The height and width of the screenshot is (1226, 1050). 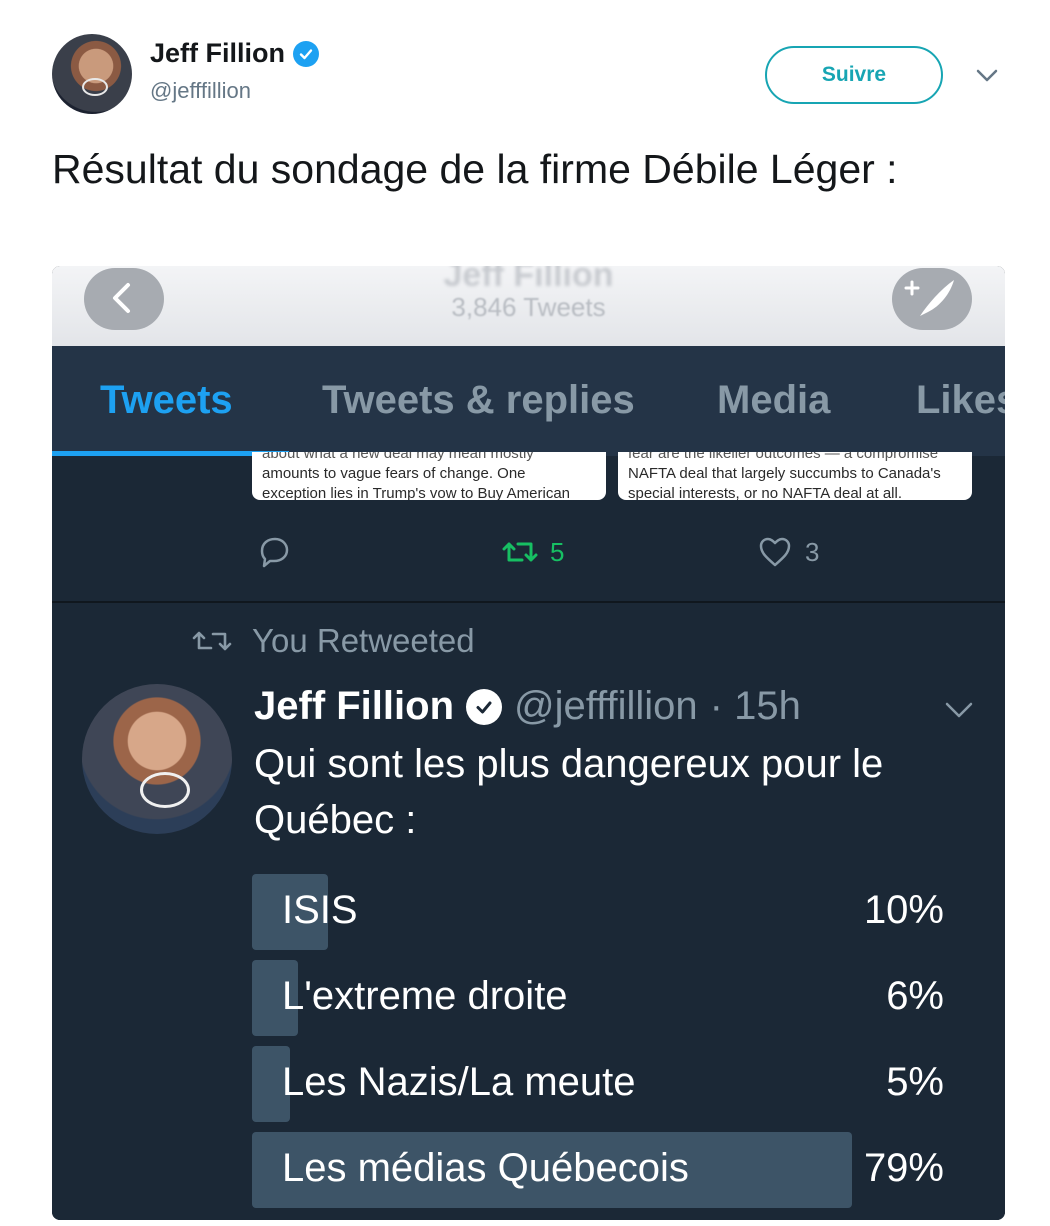 What do you see at coordinates (959, 710) in the screenshot?
I see `inner-chevron-down-icon` at bounding box center [959, 710].